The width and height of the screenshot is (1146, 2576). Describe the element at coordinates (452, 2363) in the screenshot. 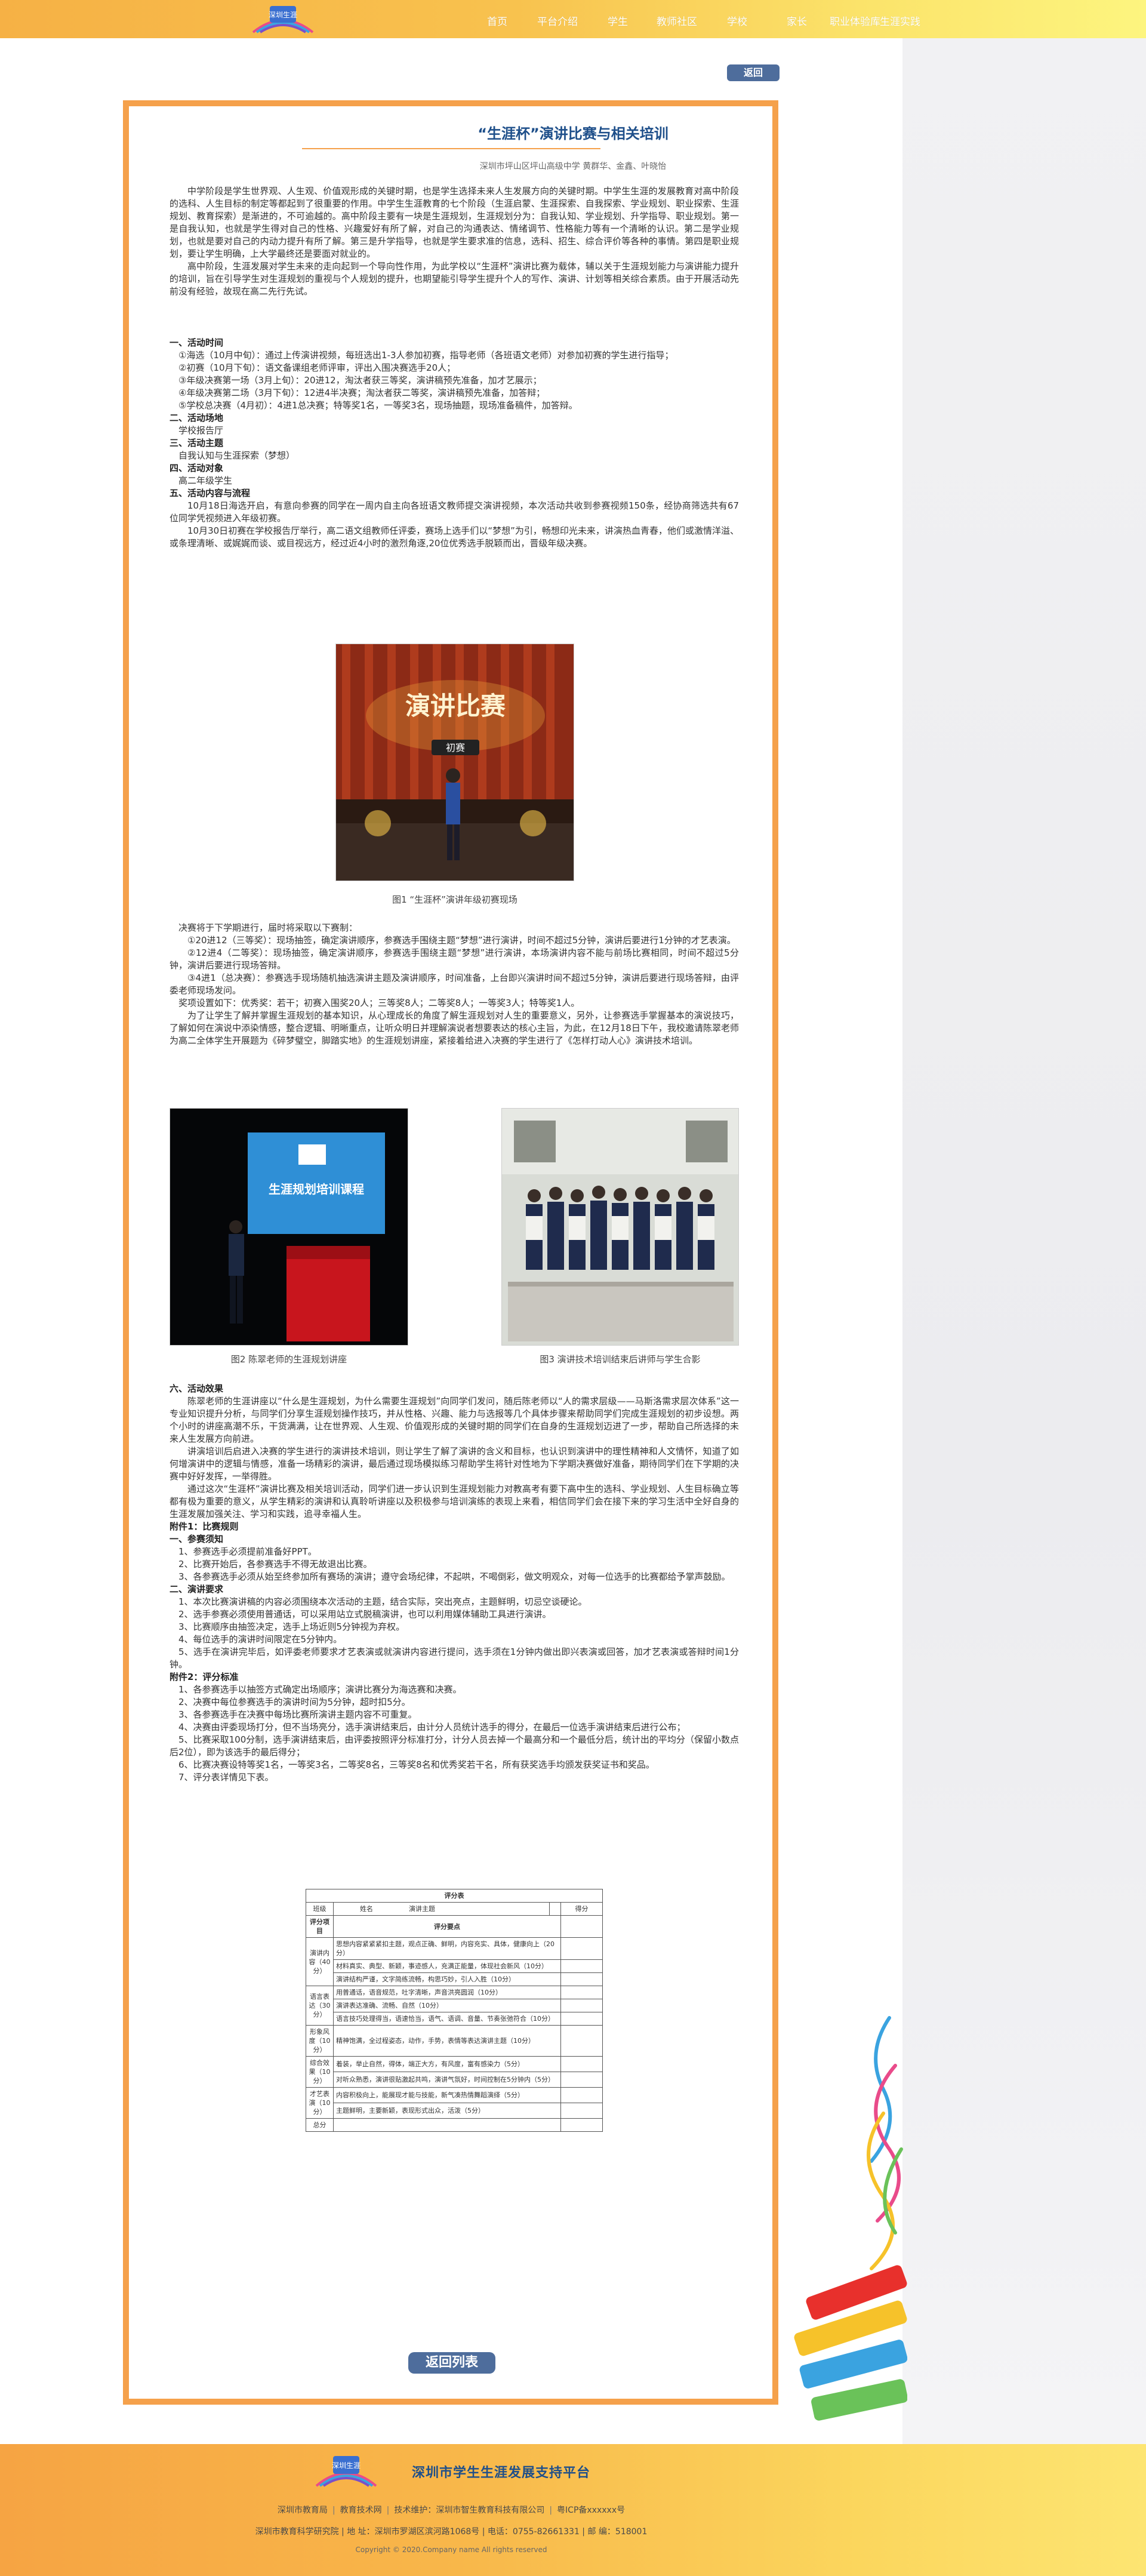

I see `back-to-list-button: 返回列表` at that location.